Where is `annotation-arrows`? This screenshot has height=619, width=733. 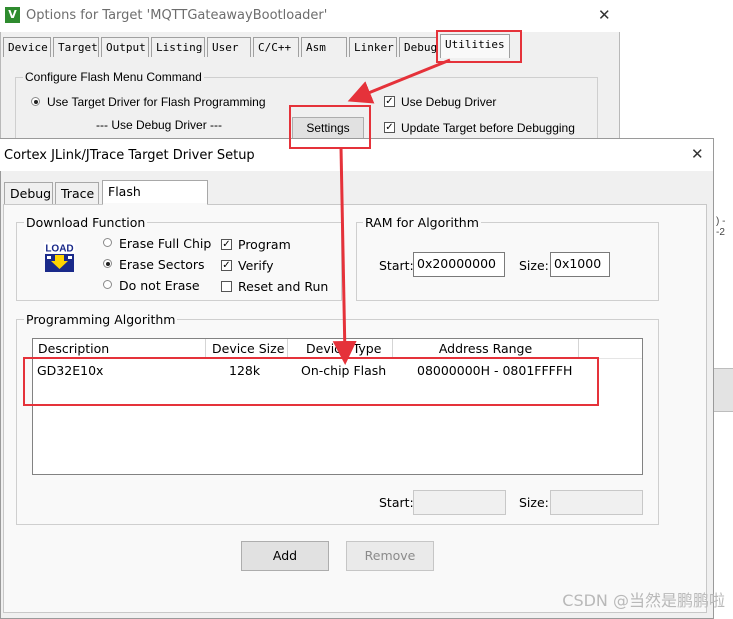 annotation-arrows is located at coordinates (391, 211).